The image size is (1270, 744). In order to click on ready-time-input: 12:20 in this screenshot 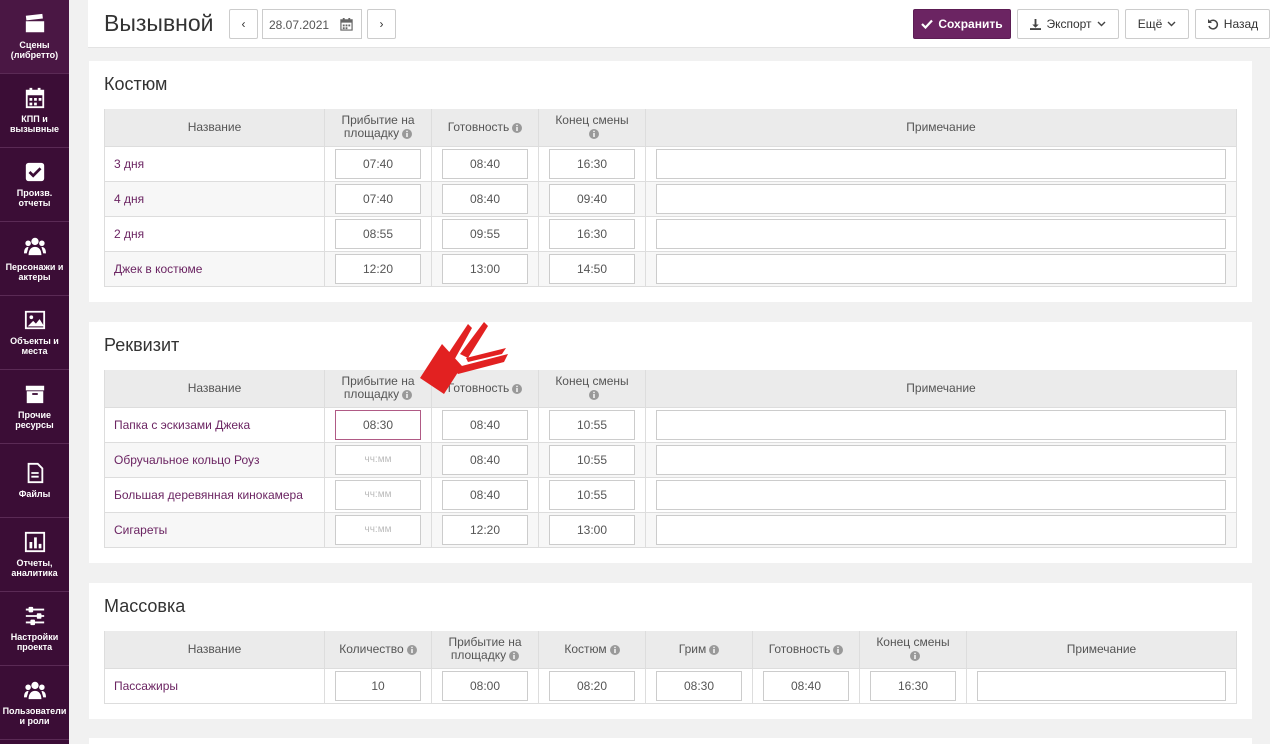, I will do `click(485, 529)`.